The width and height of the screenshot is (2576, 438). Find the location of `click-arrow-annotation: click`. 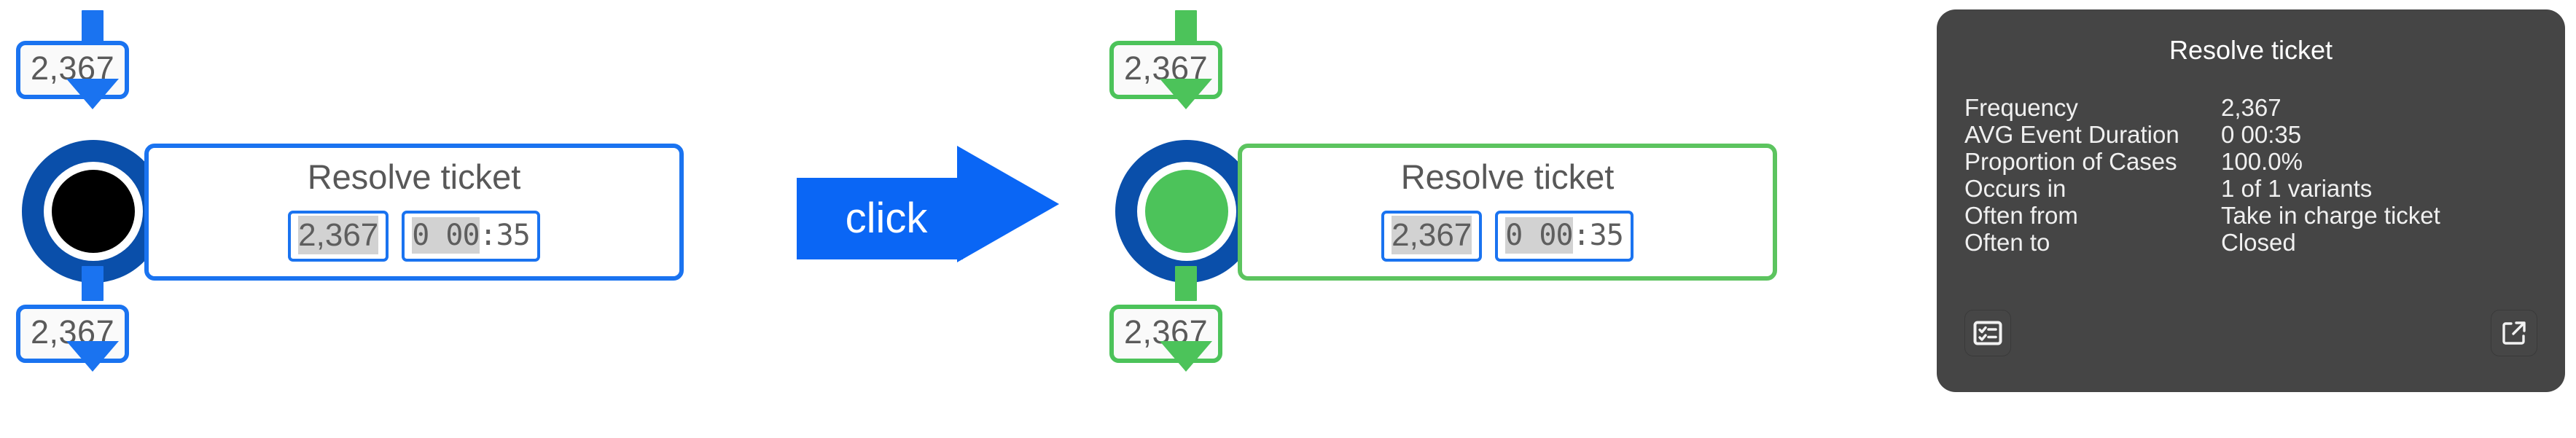

click-arrow-annotation: click is located at coordinates (928, 204).